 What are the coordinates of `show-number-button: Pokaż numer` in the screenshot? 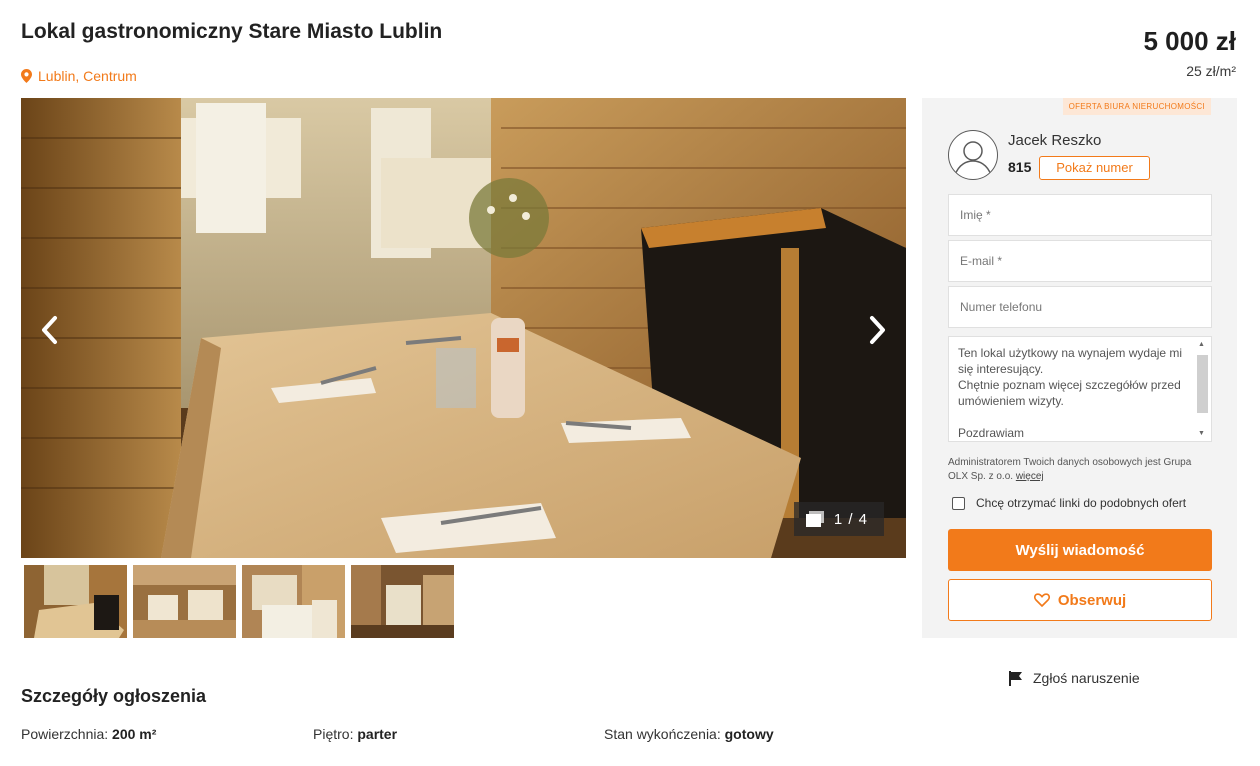 It's located at (1094, 168).